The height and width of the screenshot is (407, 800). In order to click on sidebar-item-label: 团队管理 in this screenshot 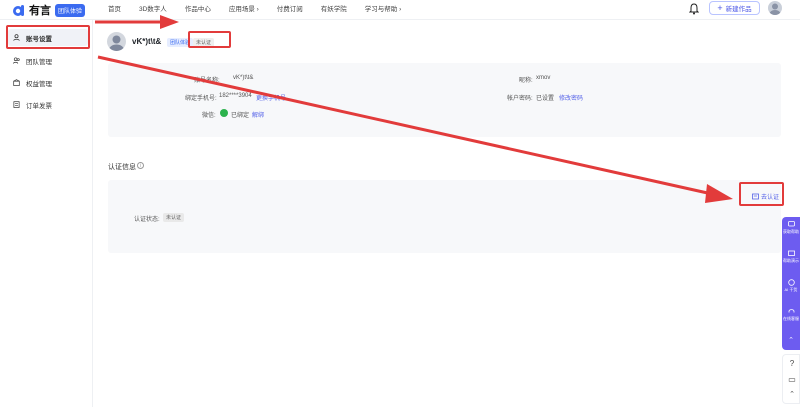, I will do `click(39, 62)`.